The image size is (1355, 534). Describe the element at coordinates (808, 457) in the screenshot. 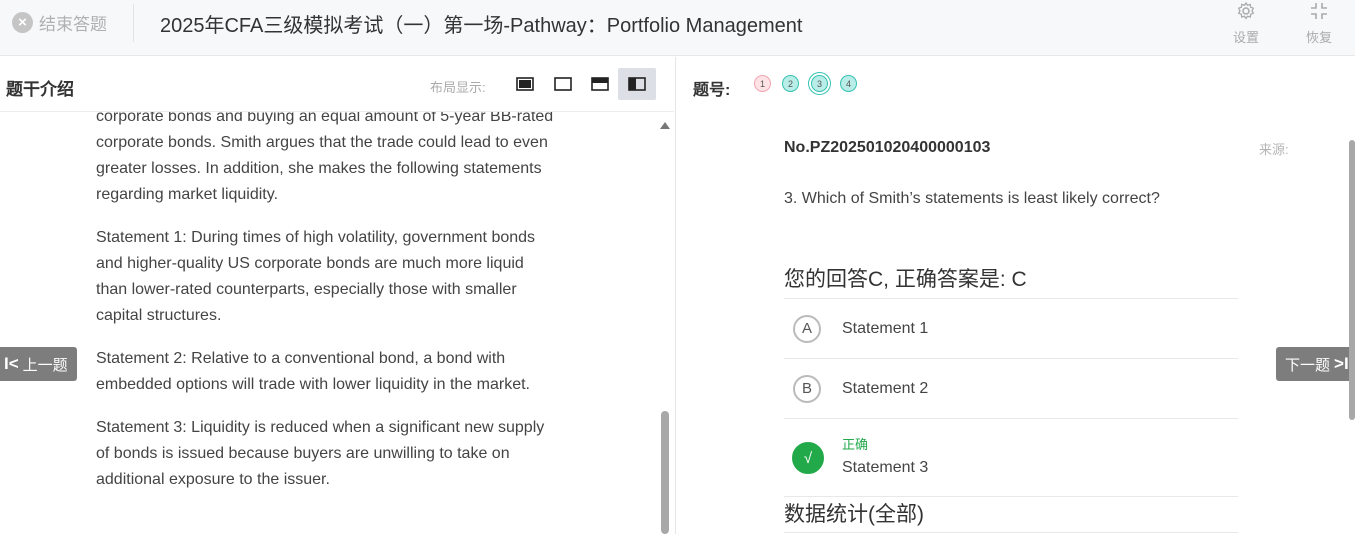

I see `checkmark-icon: √` at that location.